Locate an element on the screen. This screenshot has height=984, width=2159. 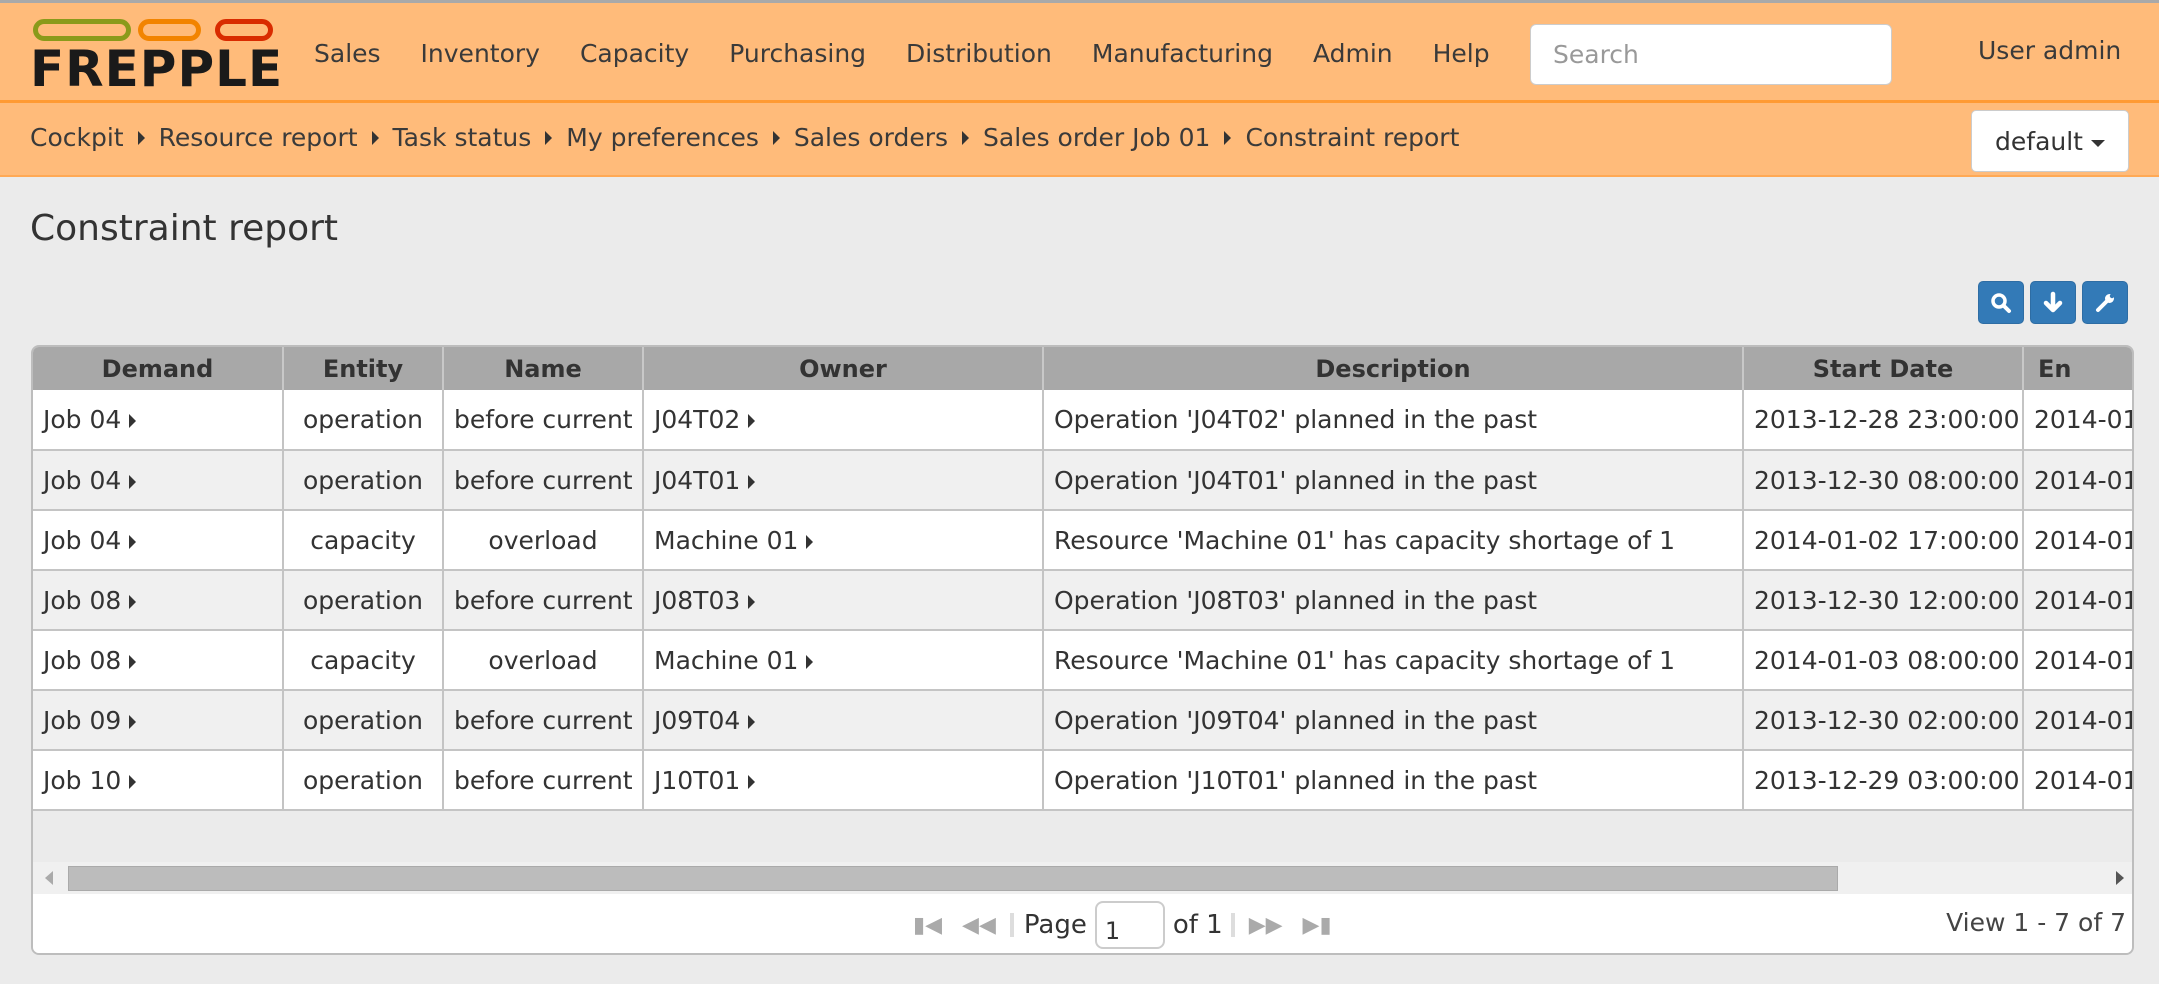
search-button is located at coordinates (2001, 302).